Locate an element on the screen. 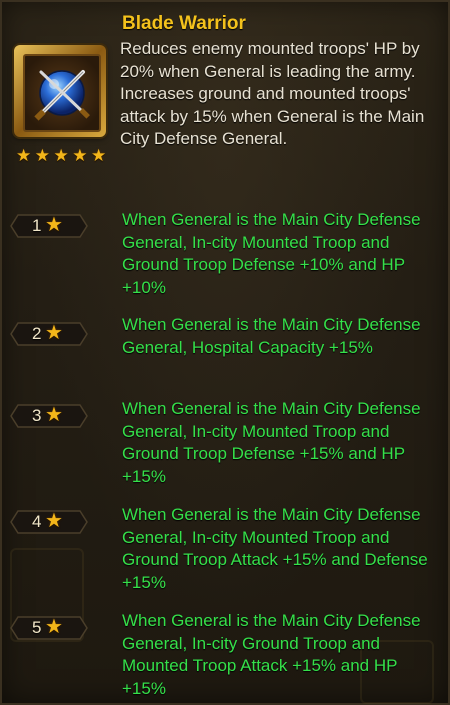 The image size is (450, 705). crossed-swords-orb-icon is located at coordinates (62, 93).